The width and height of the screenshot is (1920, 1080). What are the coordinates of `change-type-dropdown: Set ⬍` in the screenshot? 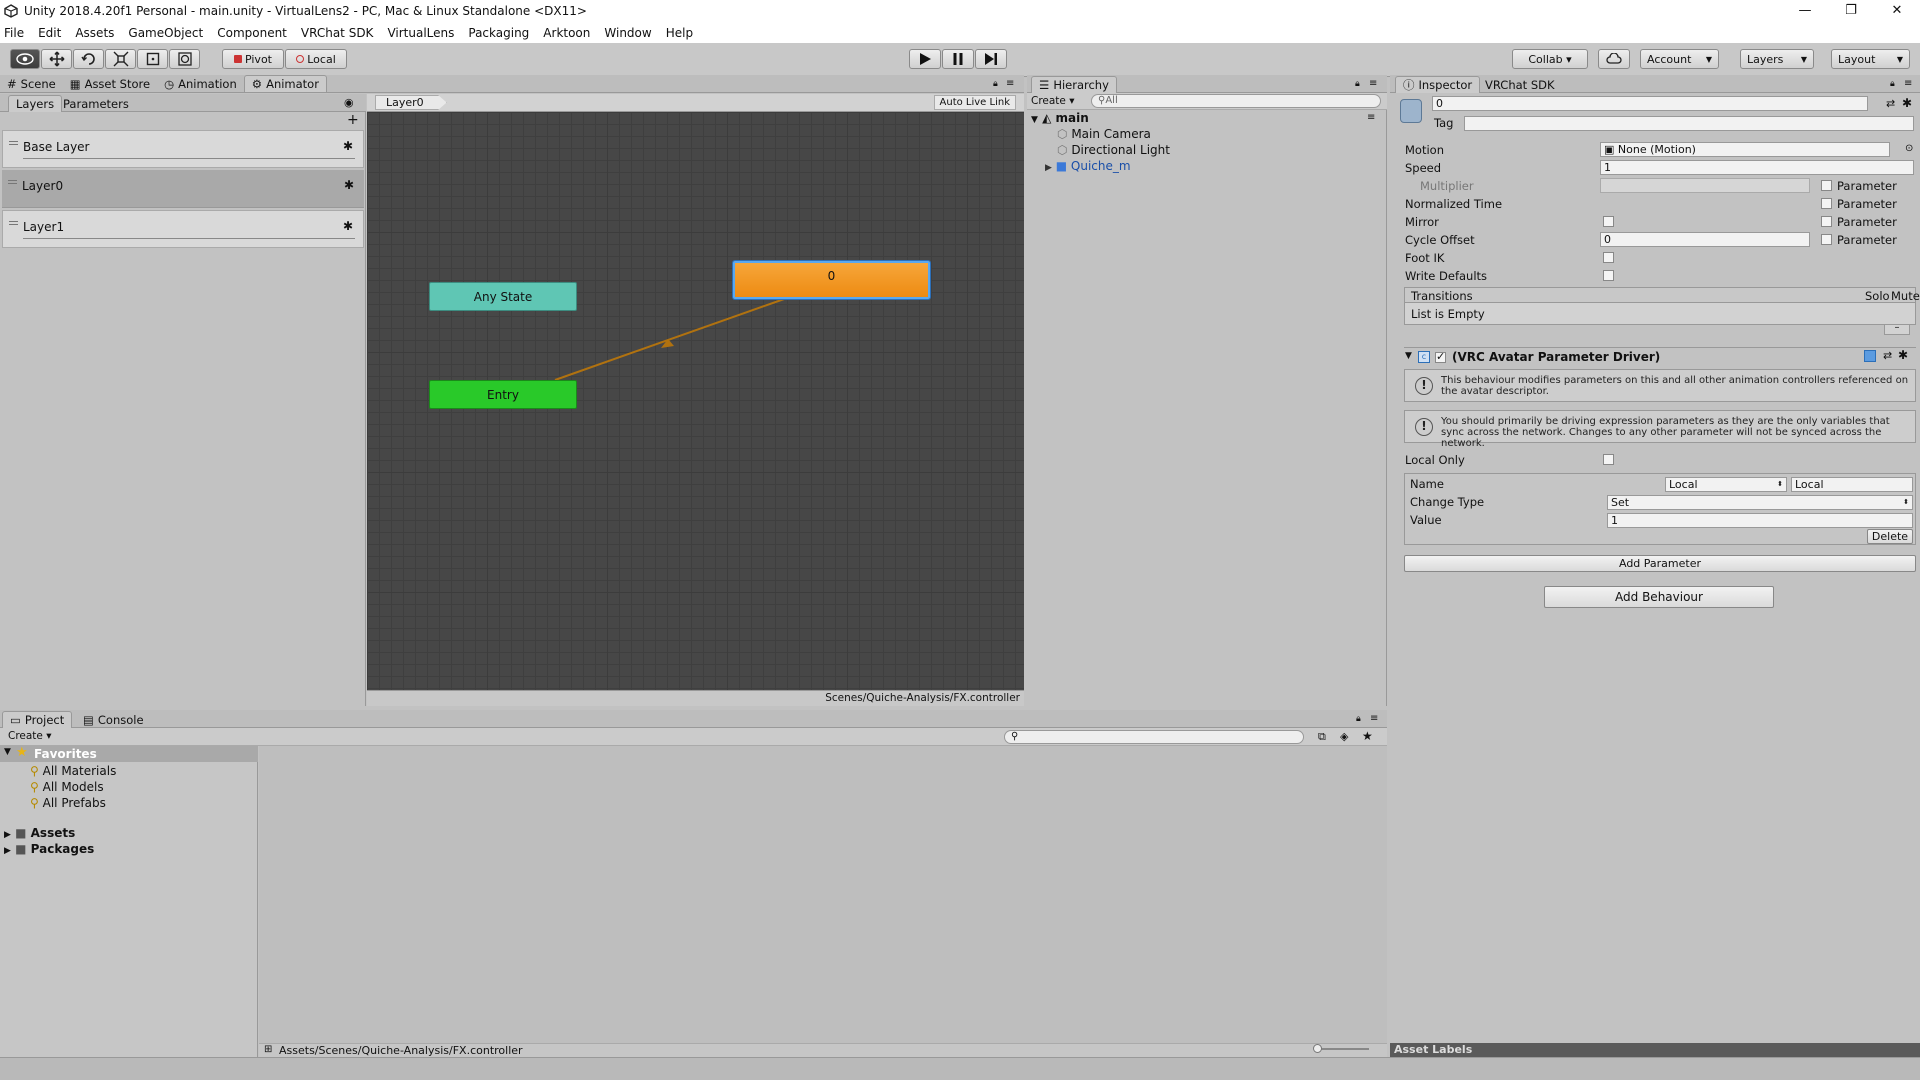 It's located at (1760, 502).